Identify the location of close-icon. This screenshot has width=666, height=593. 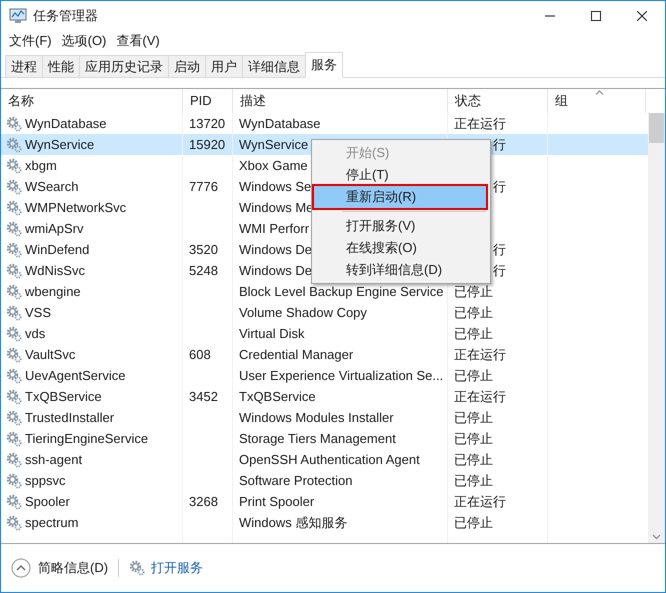
(642, 15).